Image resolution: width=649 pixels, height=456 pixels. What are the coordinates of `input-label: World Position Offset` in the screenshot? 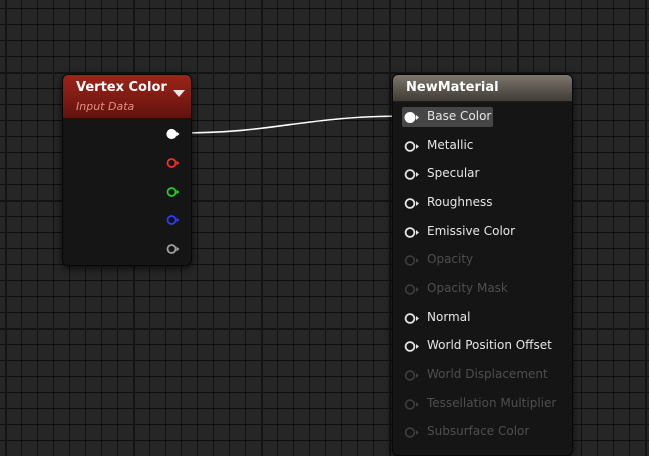 It's located at (489, 345).